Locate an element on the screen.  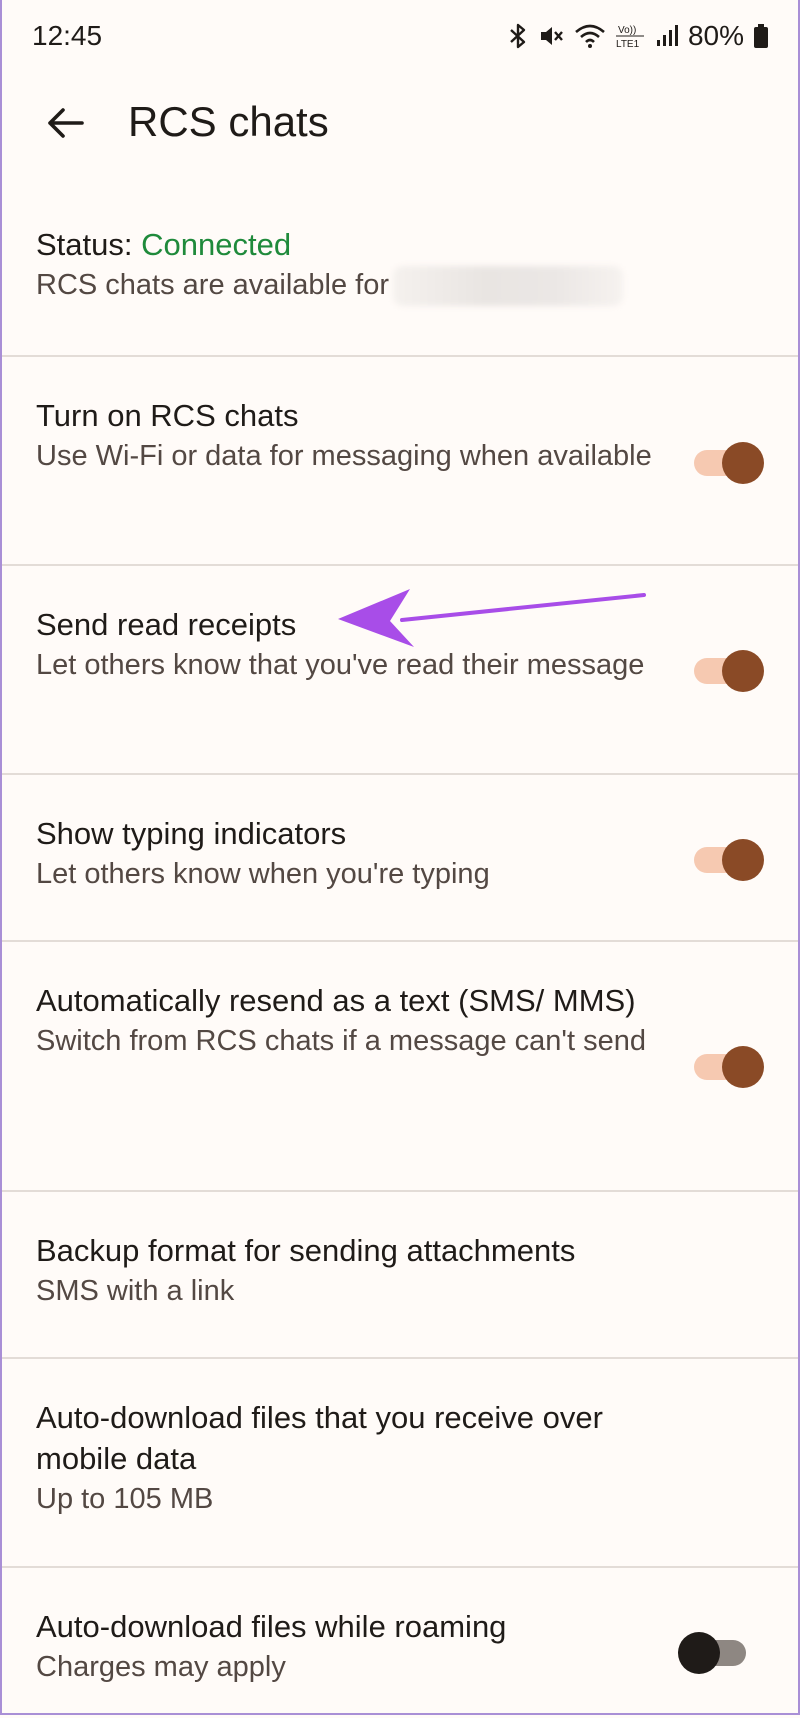
setting-subtitle: SMS with a link is located at coordinates (135, 1291).